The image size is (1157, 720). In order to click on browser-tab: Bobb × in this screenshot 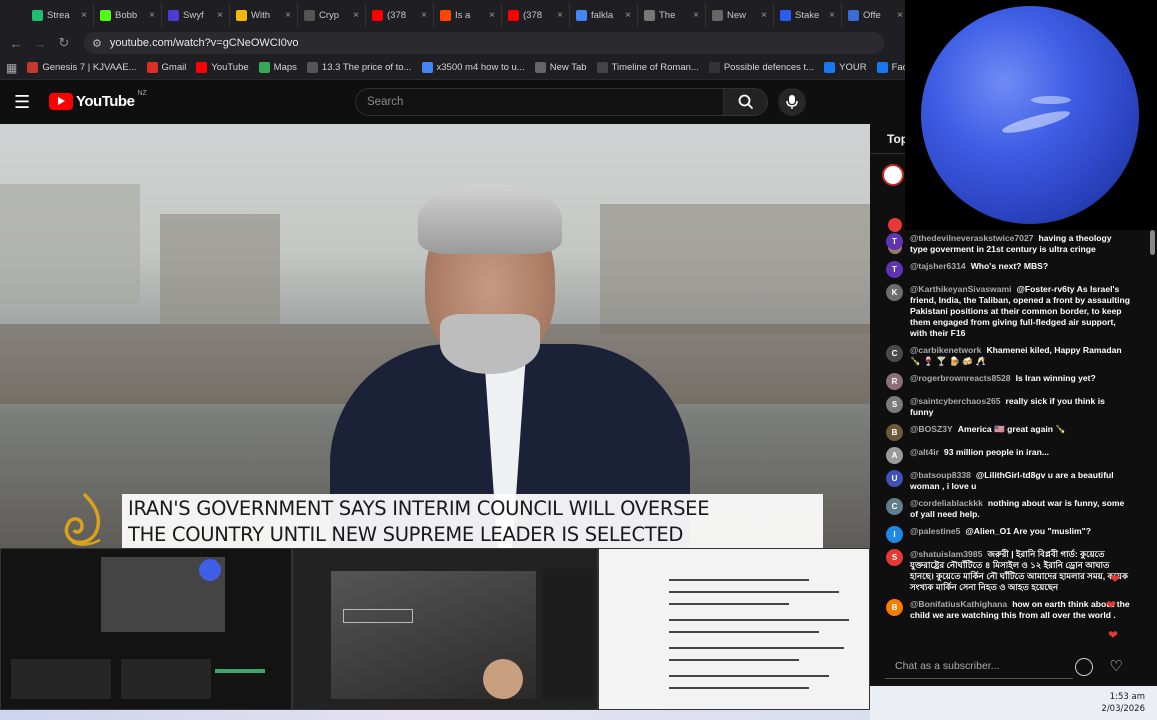, I will do `click(128, 15)`.